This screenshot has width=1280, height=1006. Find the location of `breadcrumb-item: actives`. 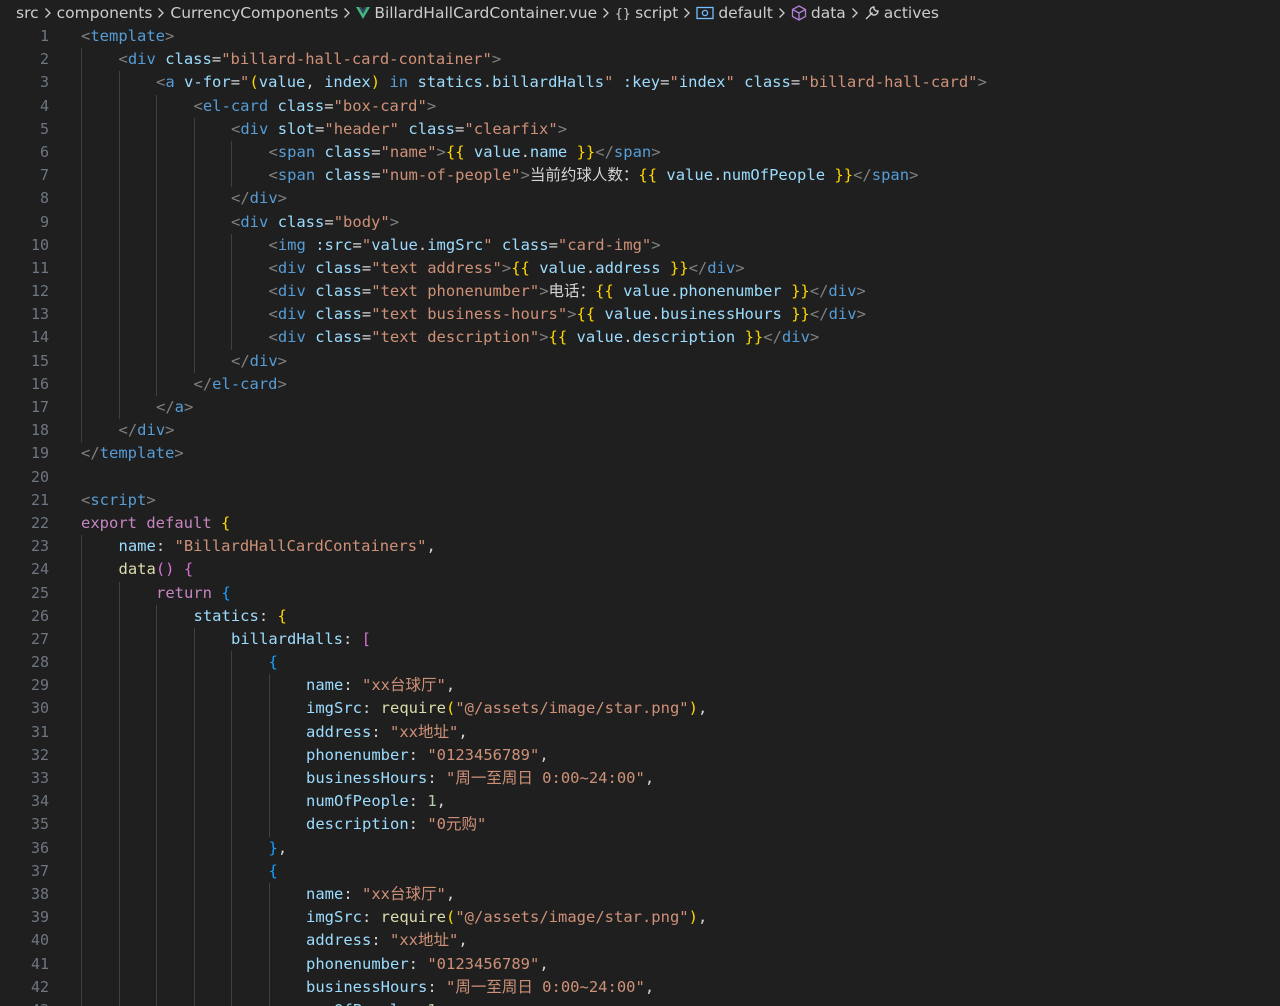

breadcrumb-item: actives is located at coordinates (901, 13).